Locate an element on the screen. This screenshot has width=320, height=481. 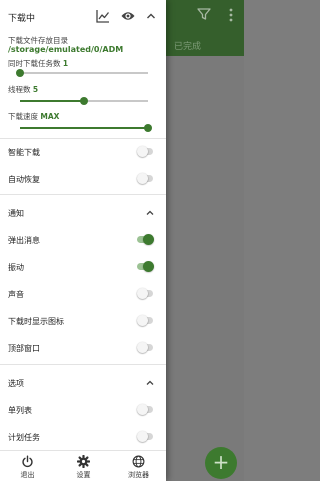
chart-icon is located at coordinates (103, 16).